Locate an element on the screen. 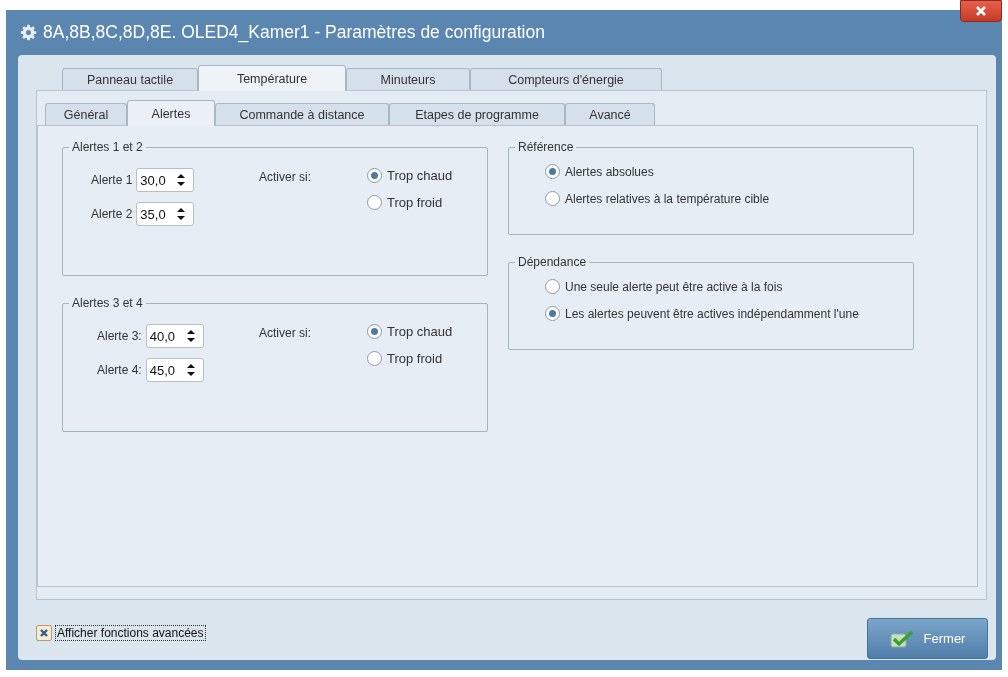 This screenshot has width=1008, height=677. spinner-label: Alerte 3: is located at coordinates (119, 336).